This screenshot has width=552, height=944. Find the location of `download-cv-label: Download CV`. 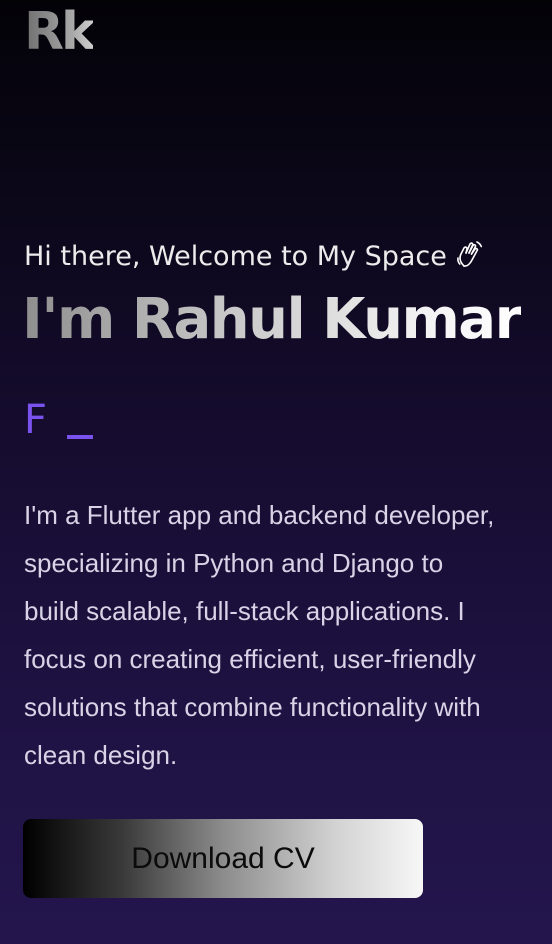

download-cv-label: Download CV is located at coordinates (223, 858).